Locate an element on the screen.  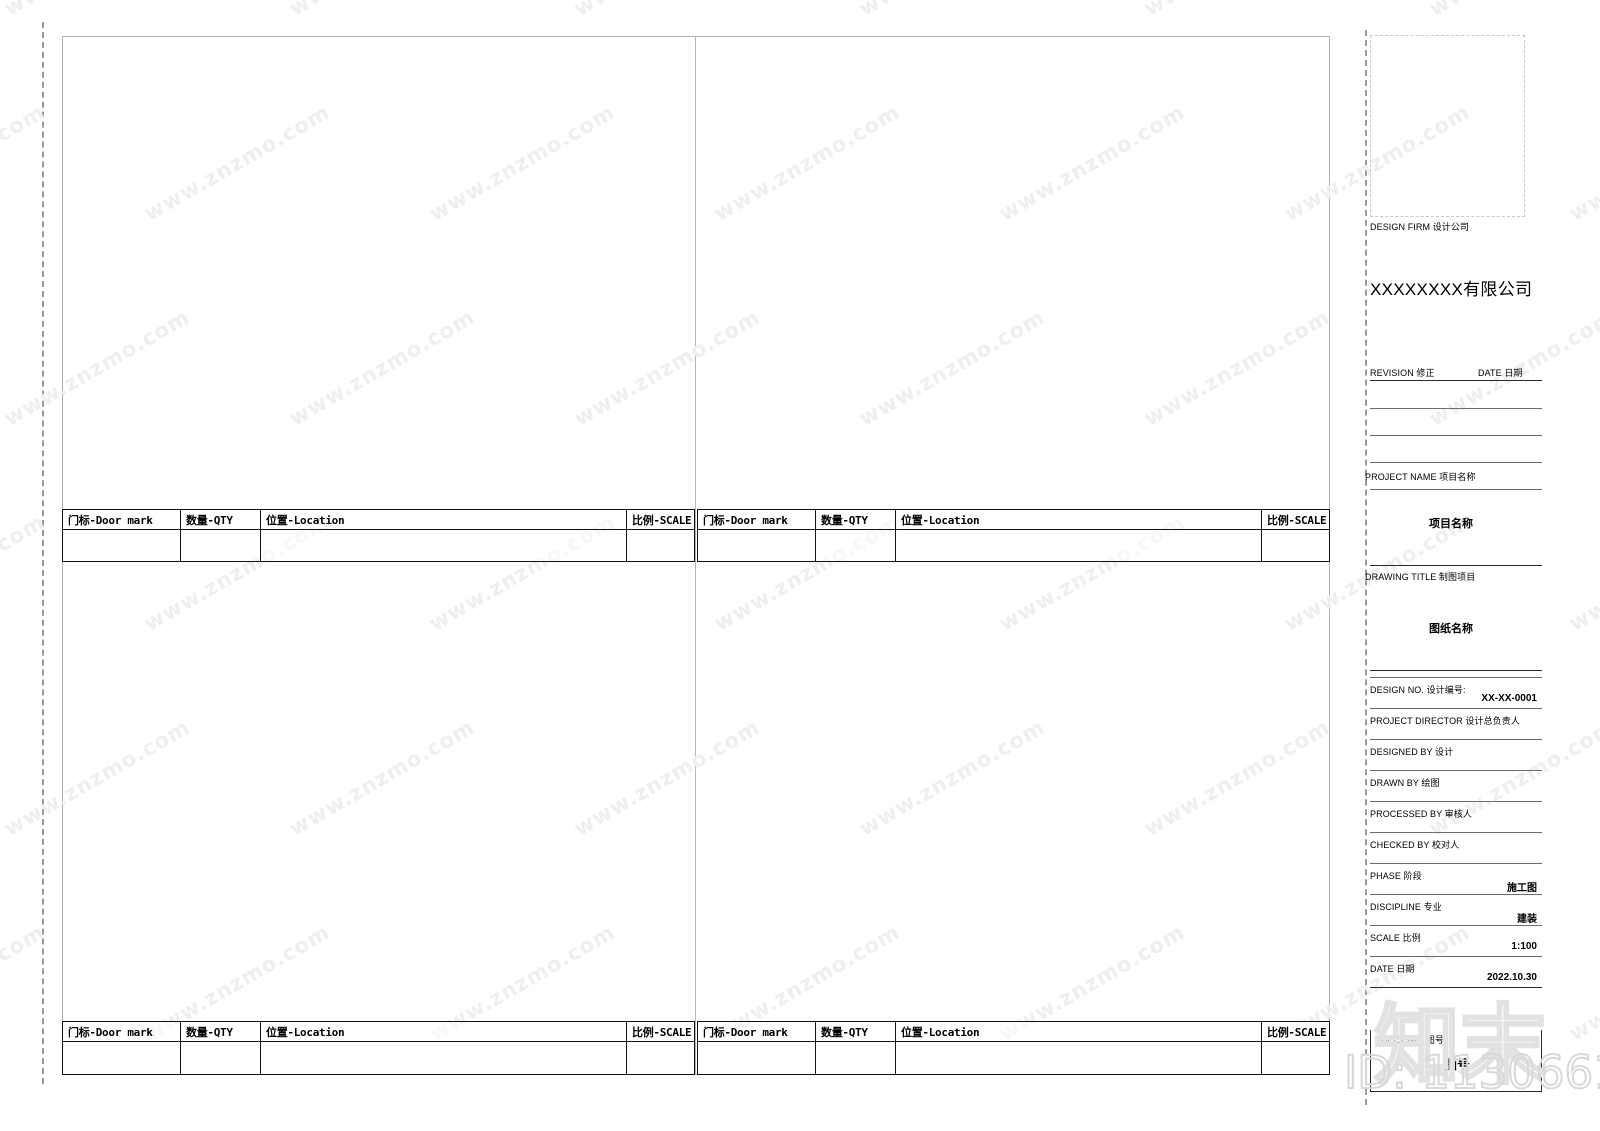
door-schedule-table-top-right: 门标-Door mark 数量-QTY 位置-Location 比例-SCALE is located at coordinates (1013, 535).